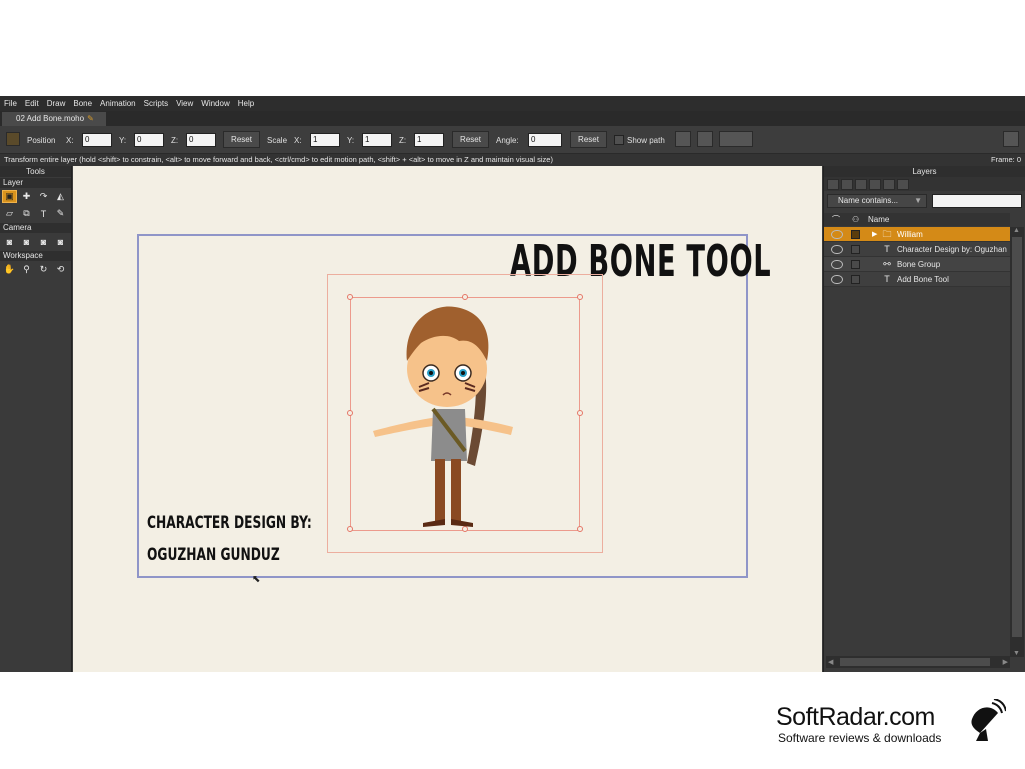 This screenshot has height=769, width=1025. What do you see at coordinates (60, 241) in the screenshot?
I see `camera-pan-icon: ◙` at bounding box center [60, 241].